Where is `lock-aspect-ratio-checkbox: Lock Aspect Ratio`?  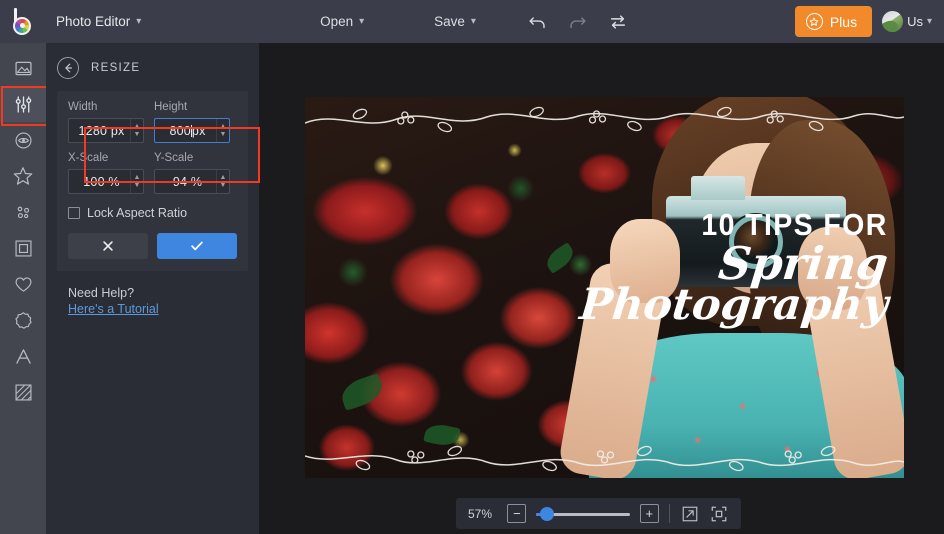
lock-aspect-ratio-checkbox: Lock Aspect Ratio is located at coordinates (152, 213).